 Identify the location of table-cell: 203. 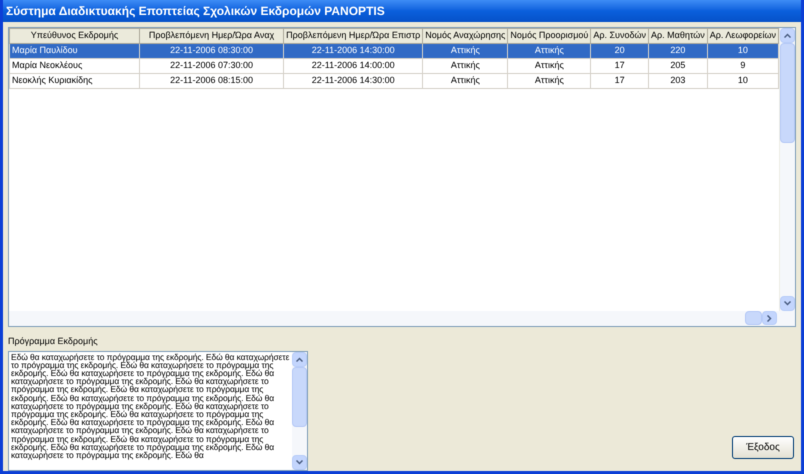
(678, 81).